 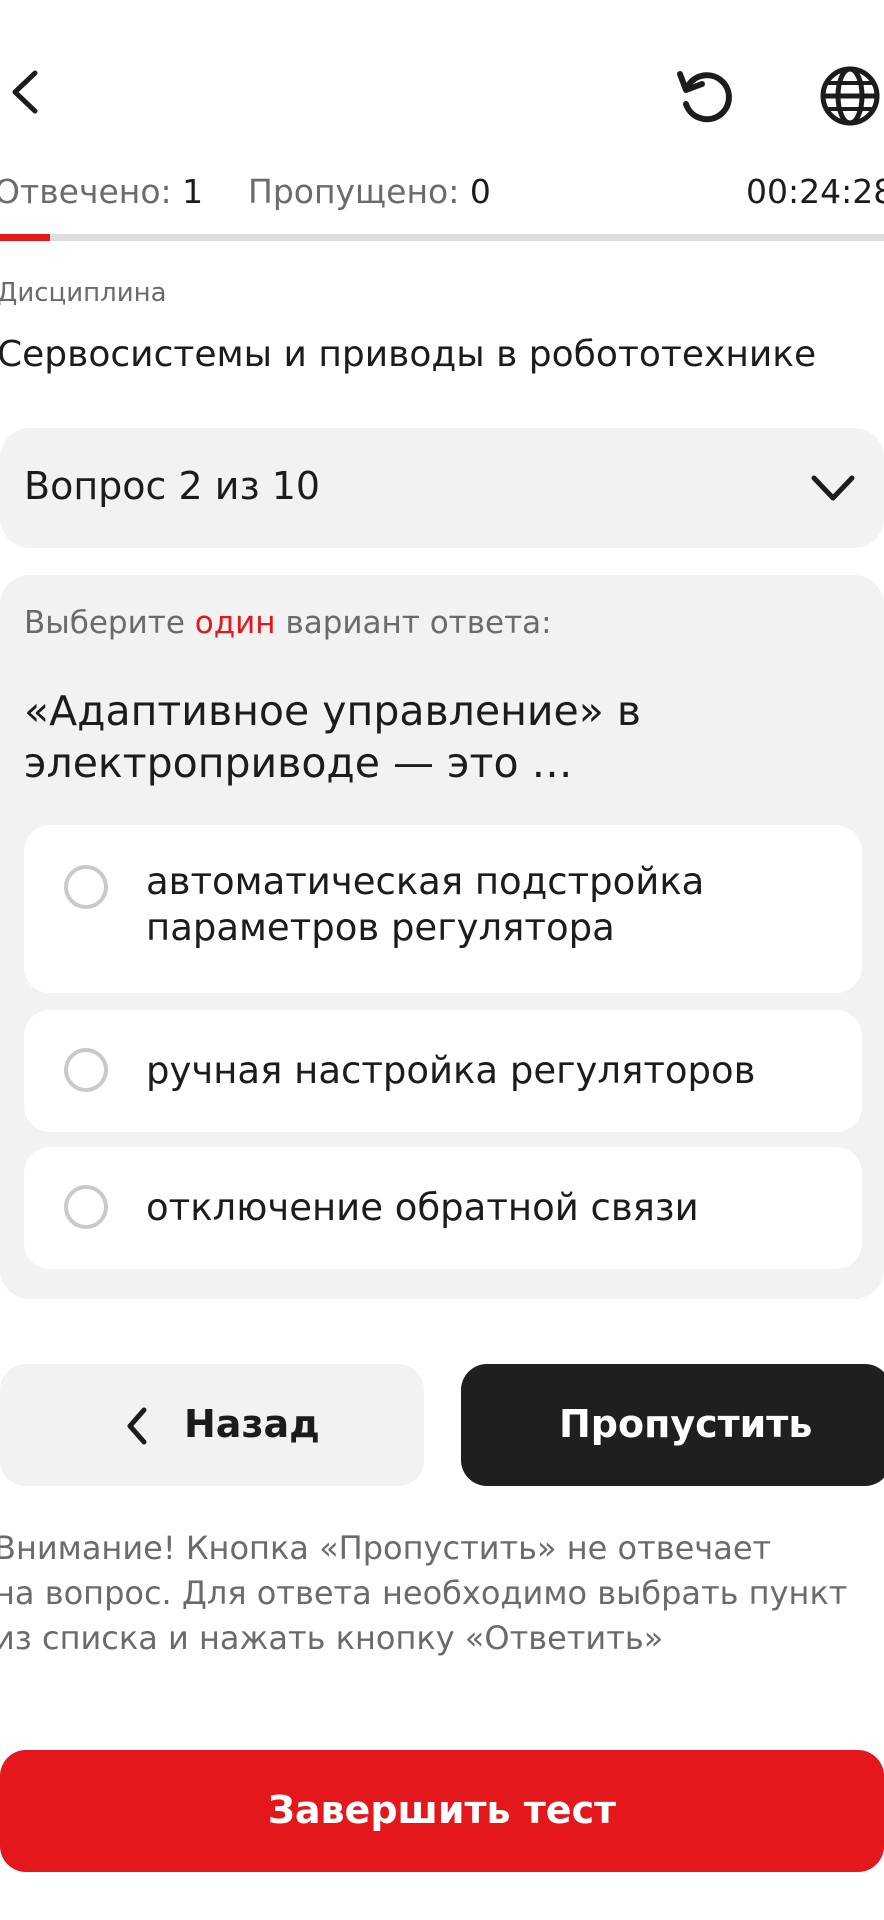 I want to click on answered-value: 1, so click(x=193, y=191).